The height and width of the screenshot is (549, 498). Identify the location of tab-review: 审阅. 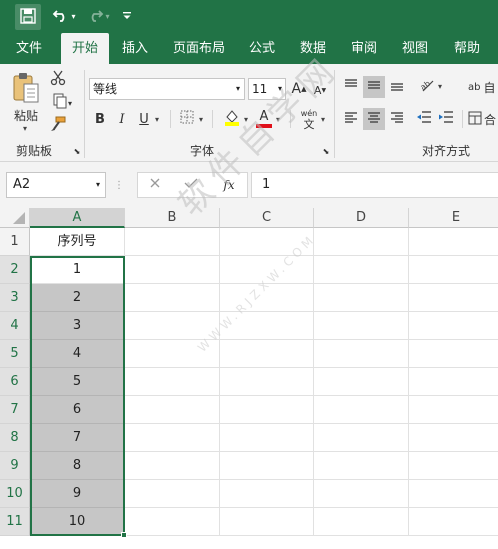
(364, 48).